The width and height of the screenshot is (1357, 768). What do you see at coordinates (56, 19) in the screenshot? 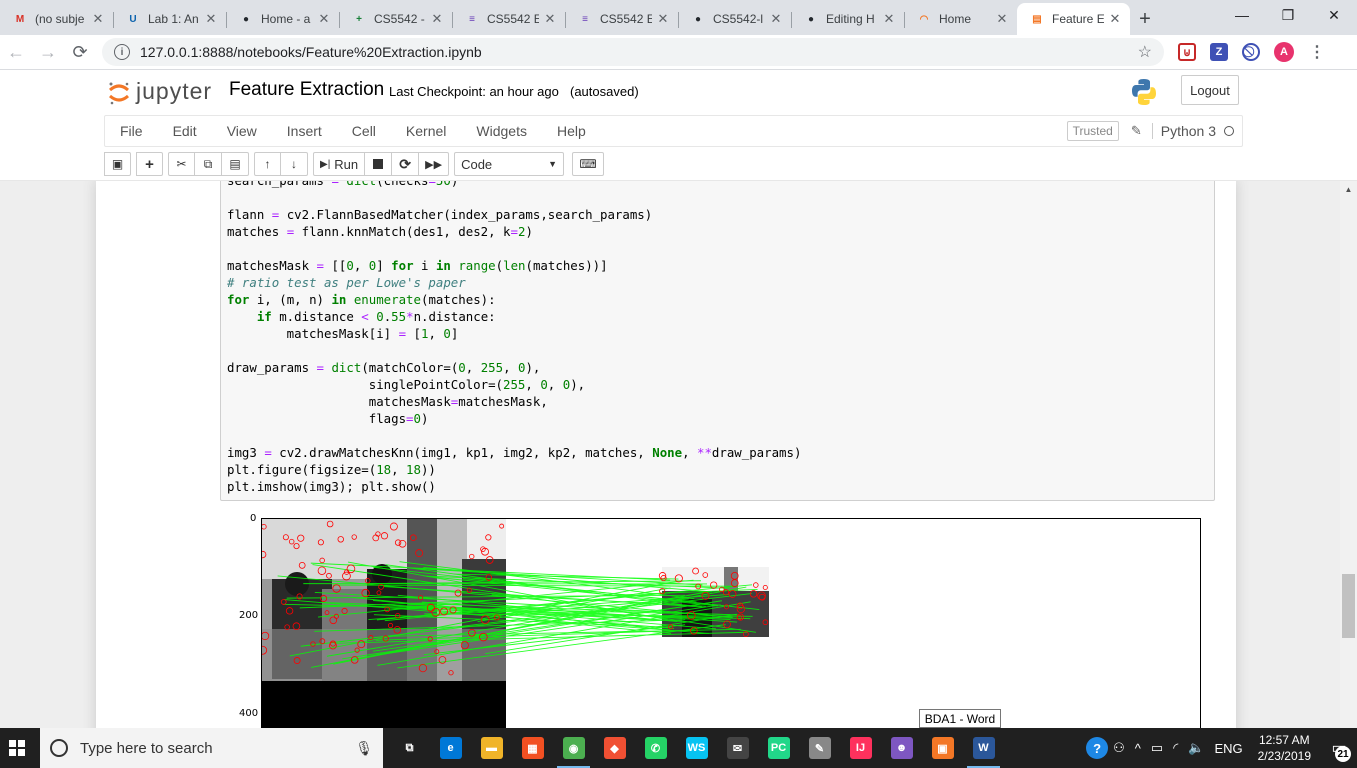
I see `browser-tab: M (no subje ✕` at bounding box center [56, 19].